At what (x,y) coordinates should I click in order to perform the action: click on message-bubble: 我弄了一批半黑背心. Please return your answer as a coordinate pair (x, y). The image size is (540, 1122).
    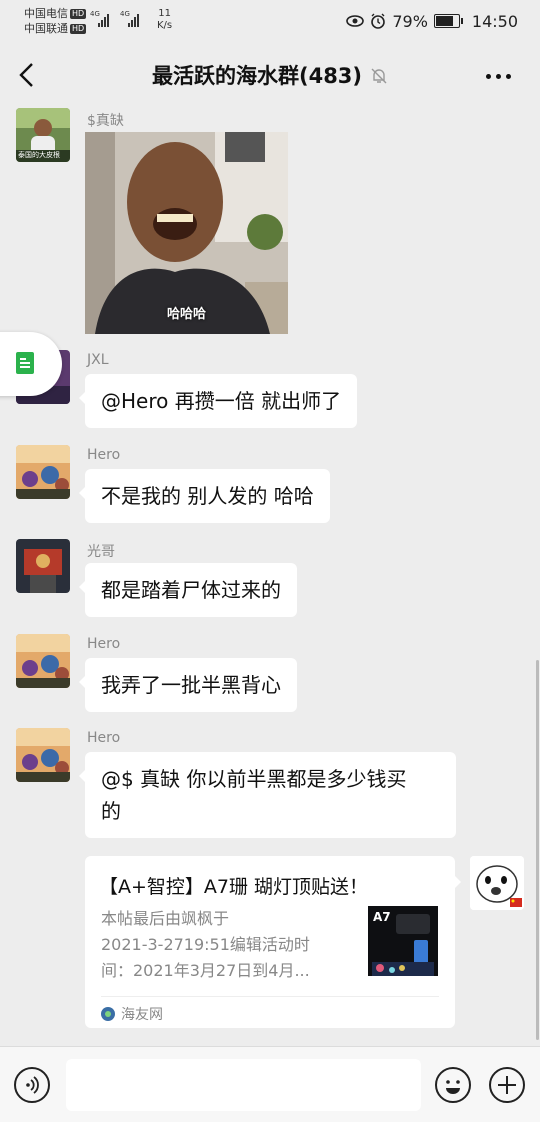
    Looking at the image, I should click on (188, 685).